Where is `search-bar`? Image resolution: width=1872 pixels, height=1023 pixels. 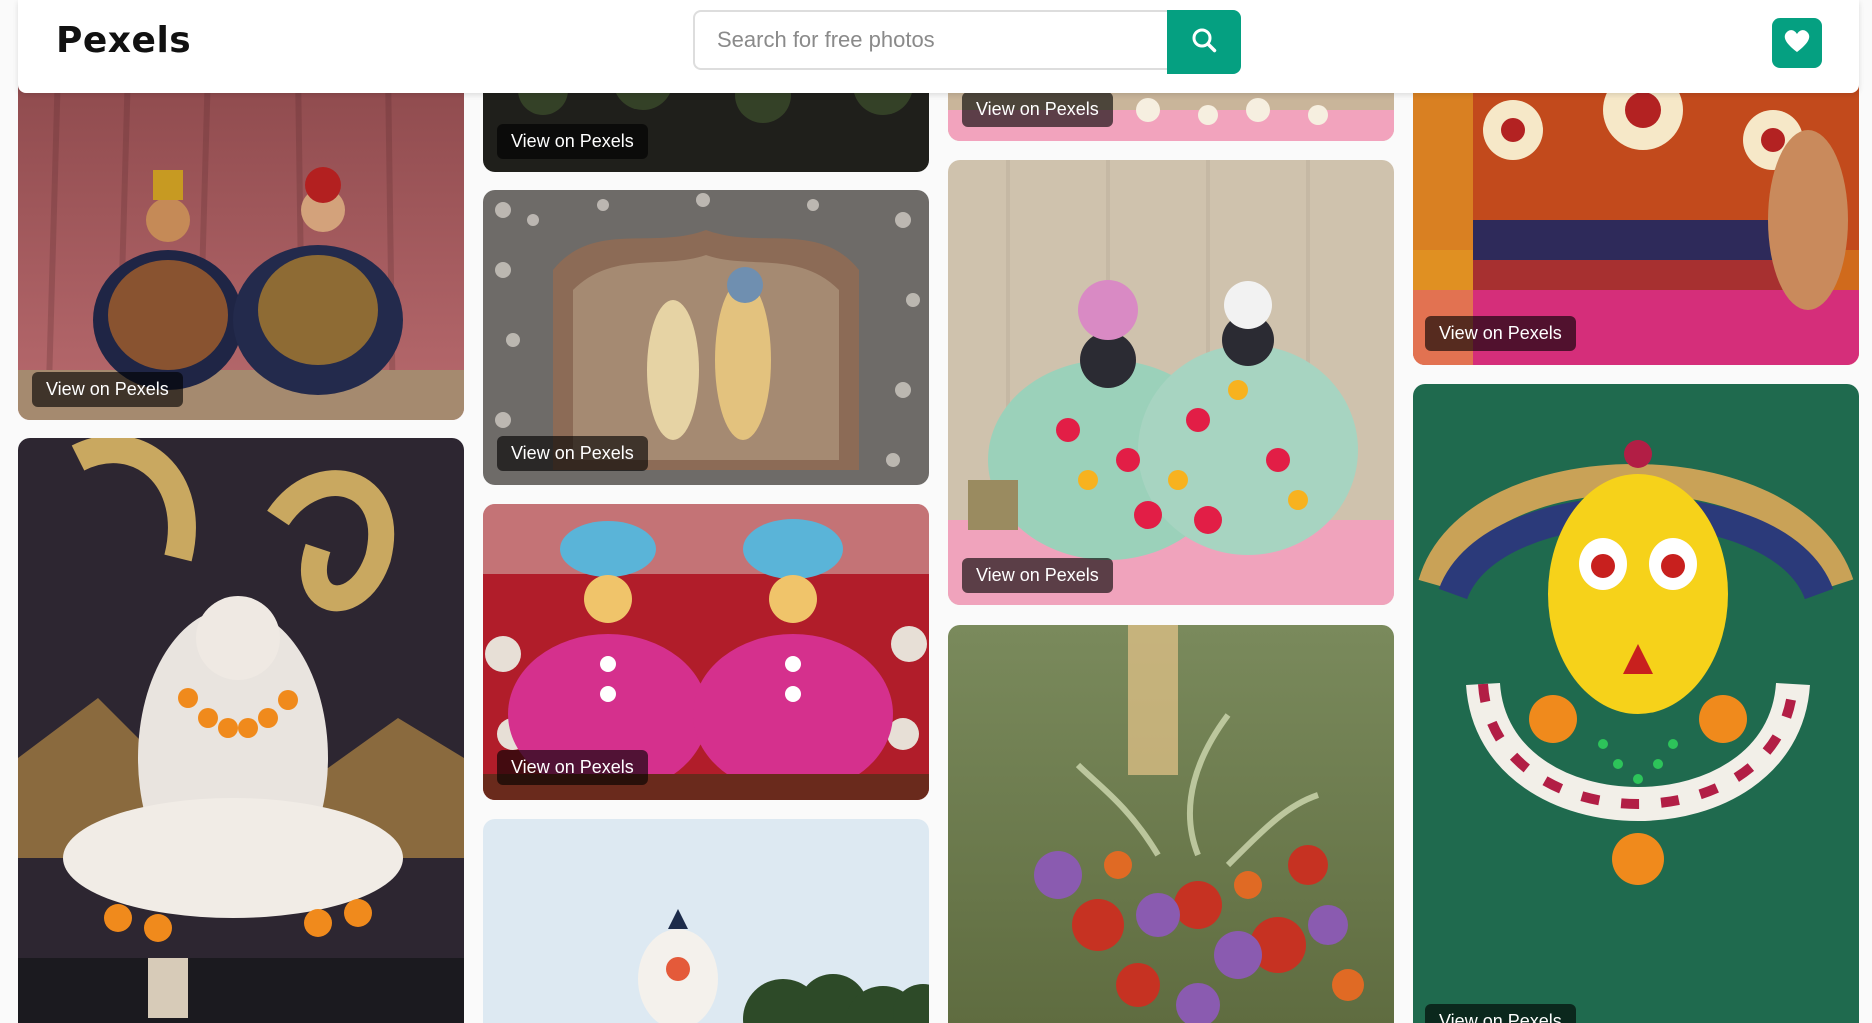
search-bar is located at coordinates (983, 42).